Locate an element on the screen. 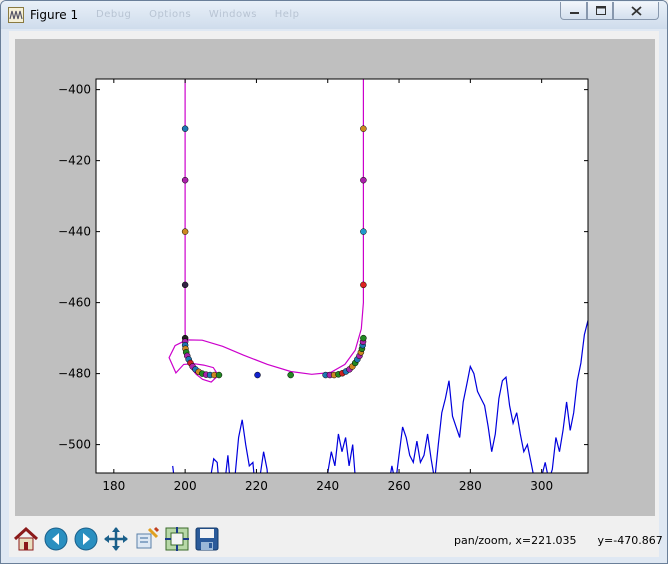 The height and width of the screenshot is (564, 668). subplots-button is located at coordinates (177, 539).